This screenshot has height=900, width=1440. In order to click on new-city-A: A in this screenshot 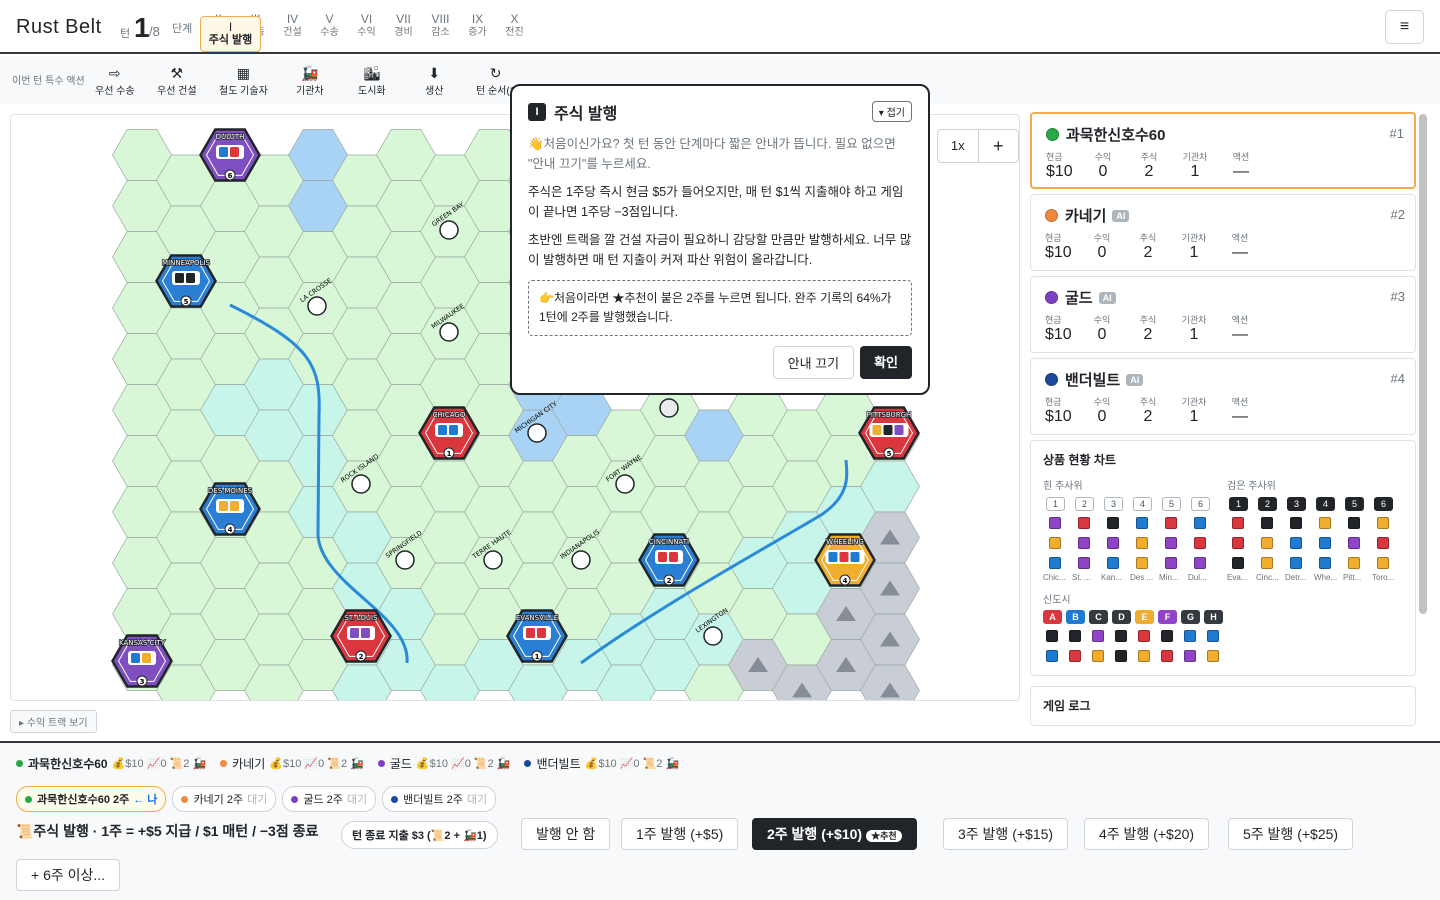, I will do `click(1052, 617)`.